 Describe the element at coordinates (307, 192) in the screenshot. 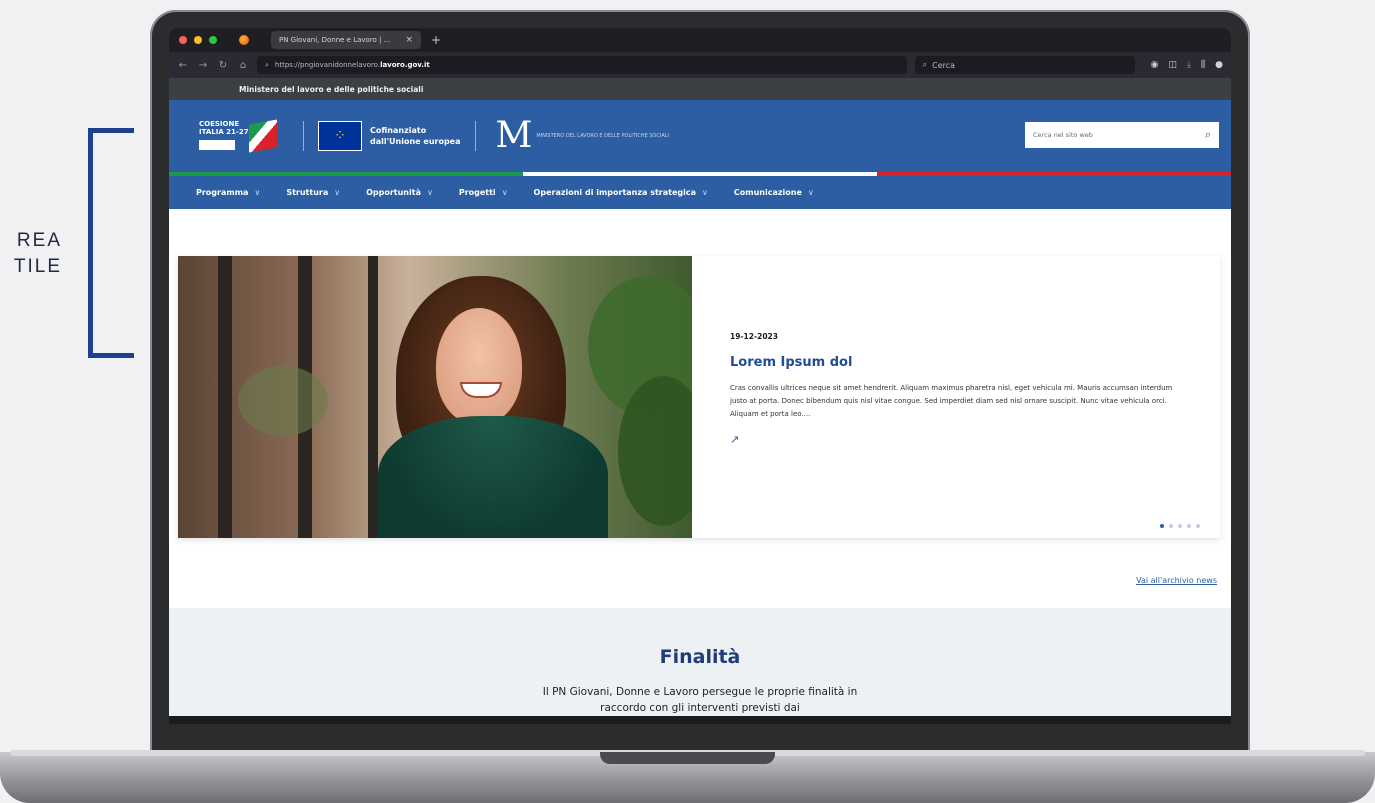

I see `nav-label: Struttura` at that location.